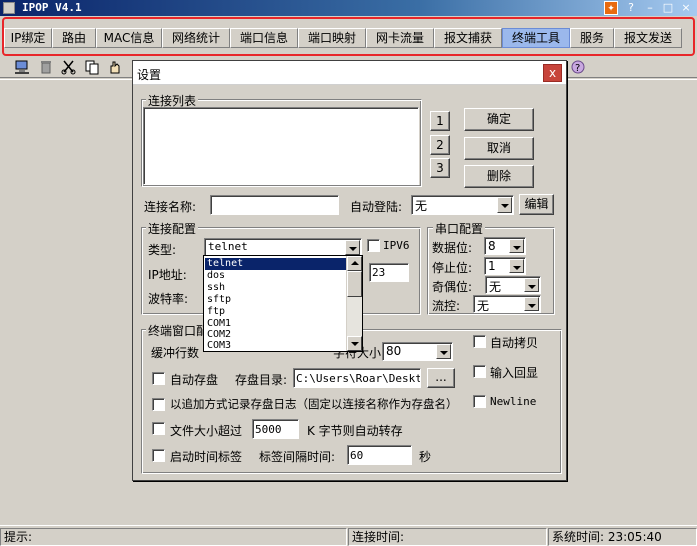  What do you see at coordinates (376, 207) in the screenshot?
I see `auto-login-label: 自动登陆:` at bounding box center [376, 207].